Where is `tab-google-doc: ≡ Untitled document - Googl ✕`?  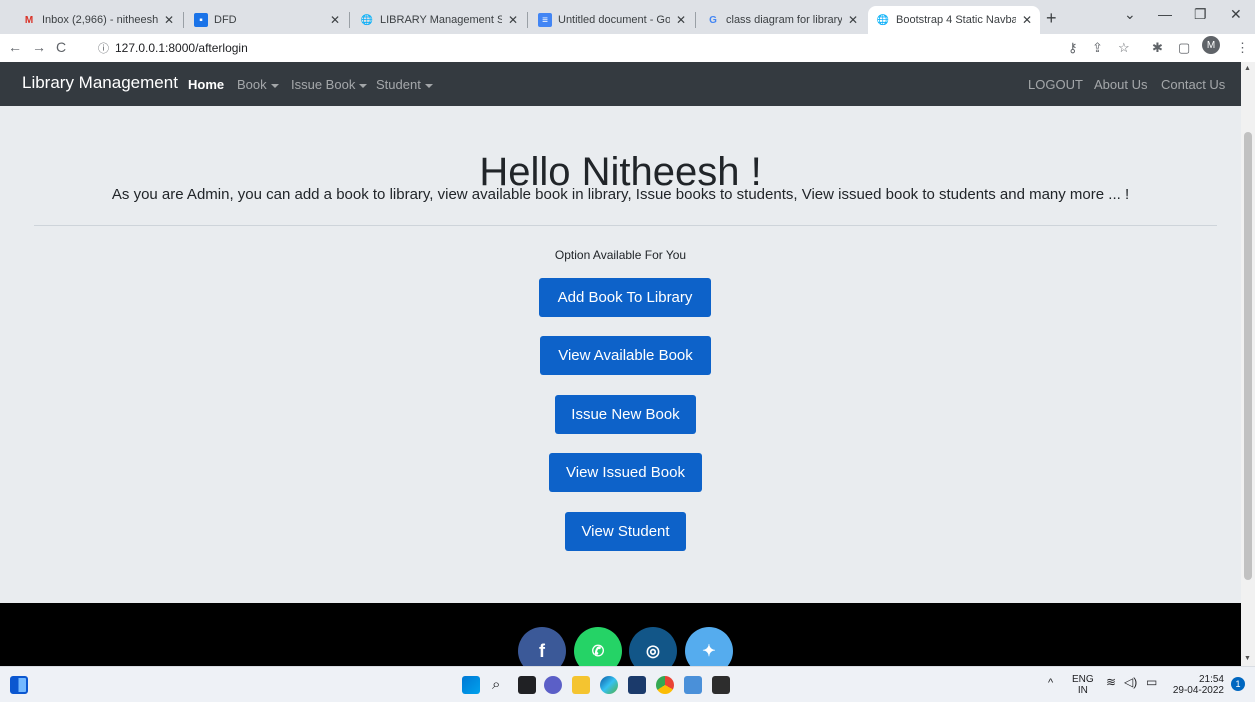
tab-google-doc: ≡ Untitled document - Googl ✕ is located at coordinates (612, 20).